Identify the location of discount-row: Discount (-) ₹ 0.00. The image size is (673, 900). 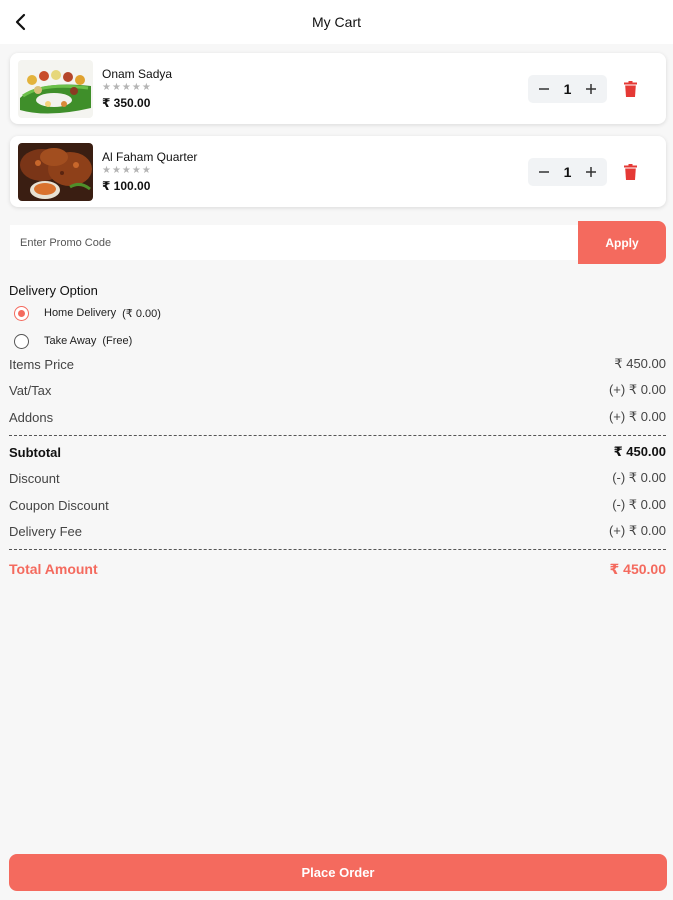
(337, 478).